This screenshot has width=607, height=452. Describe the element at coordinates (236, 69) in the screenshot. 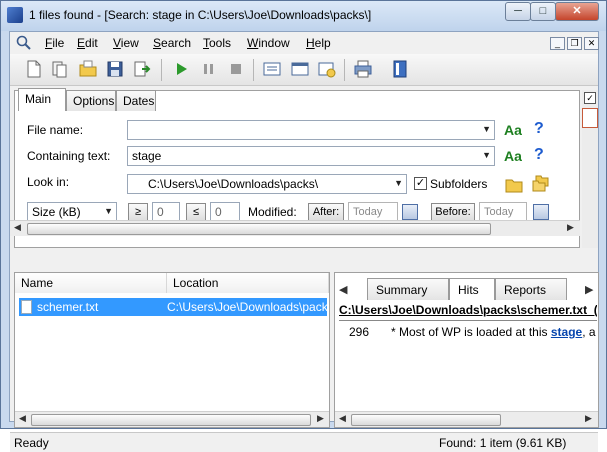

I see `stop-icon` at that location.